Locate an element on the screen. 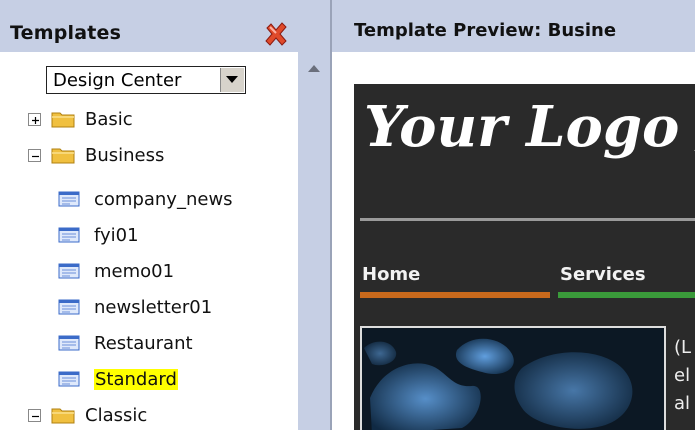  chevron-down-icon is located at coordinates (232, 80).